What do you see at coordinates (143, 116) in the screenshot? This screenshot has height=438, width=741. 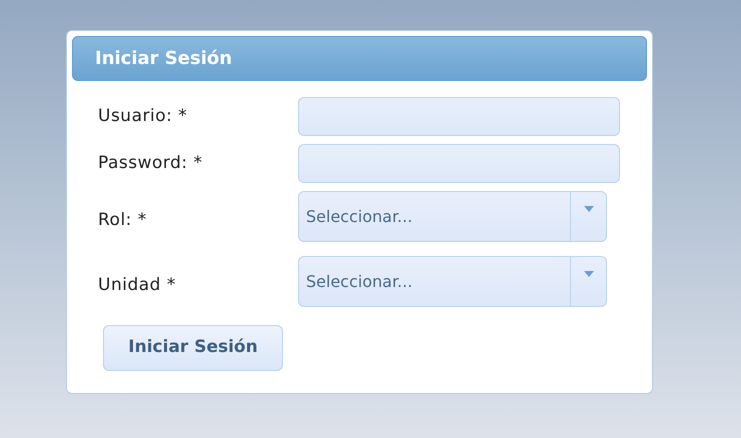 I see `field-label: Usuario: *` at bounding box center [143, 116].